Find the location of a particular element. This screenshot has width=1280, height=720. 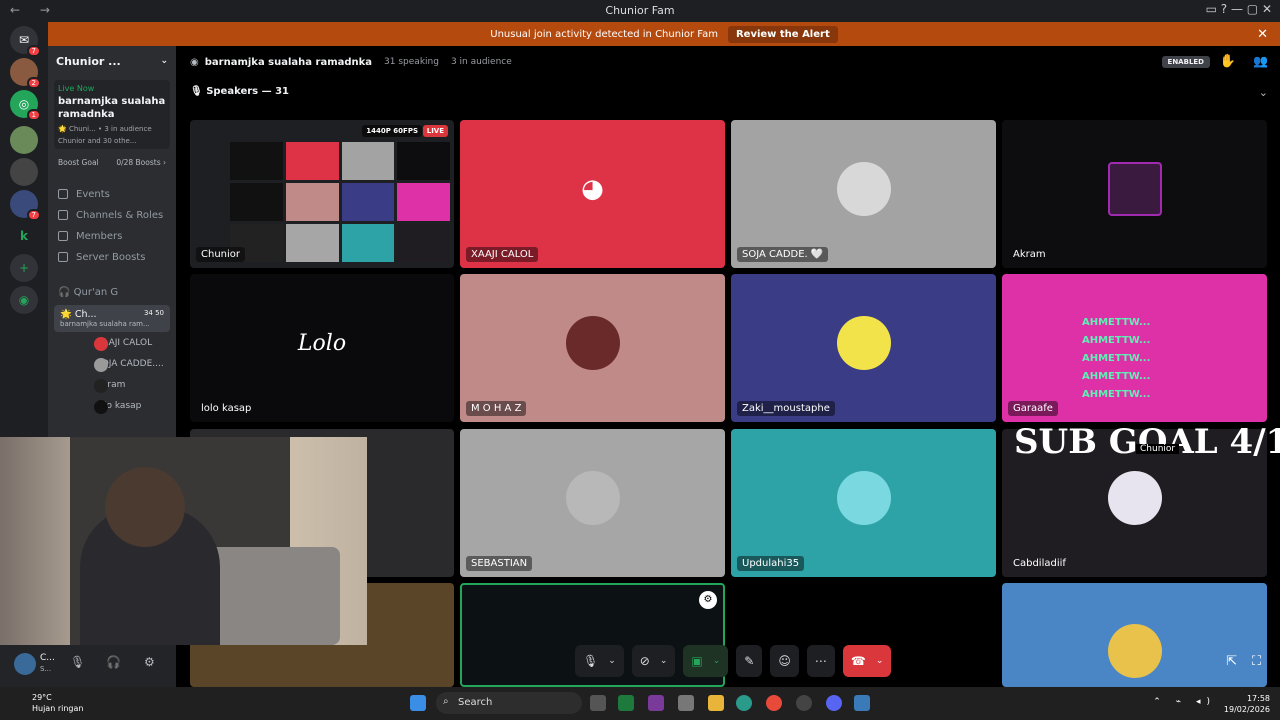

menu-server-boosts: Server Boosts is located at coordinates (112, 257).